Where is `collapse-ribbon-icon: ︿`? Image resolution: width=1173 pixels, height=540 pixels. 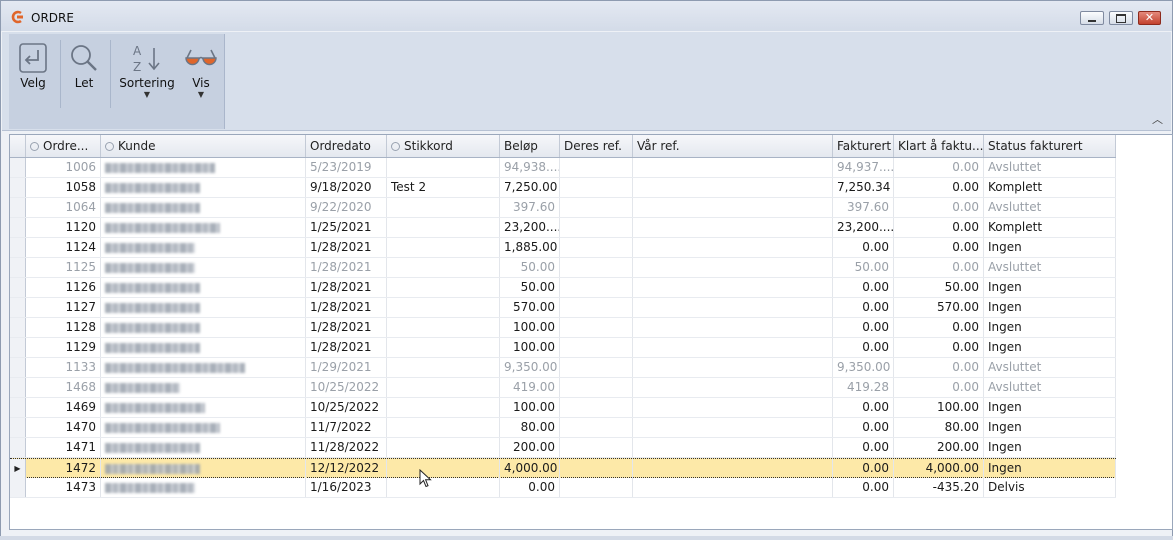
collapse-ribbon-icon: ︿ is located at coordinates (1157, 119).